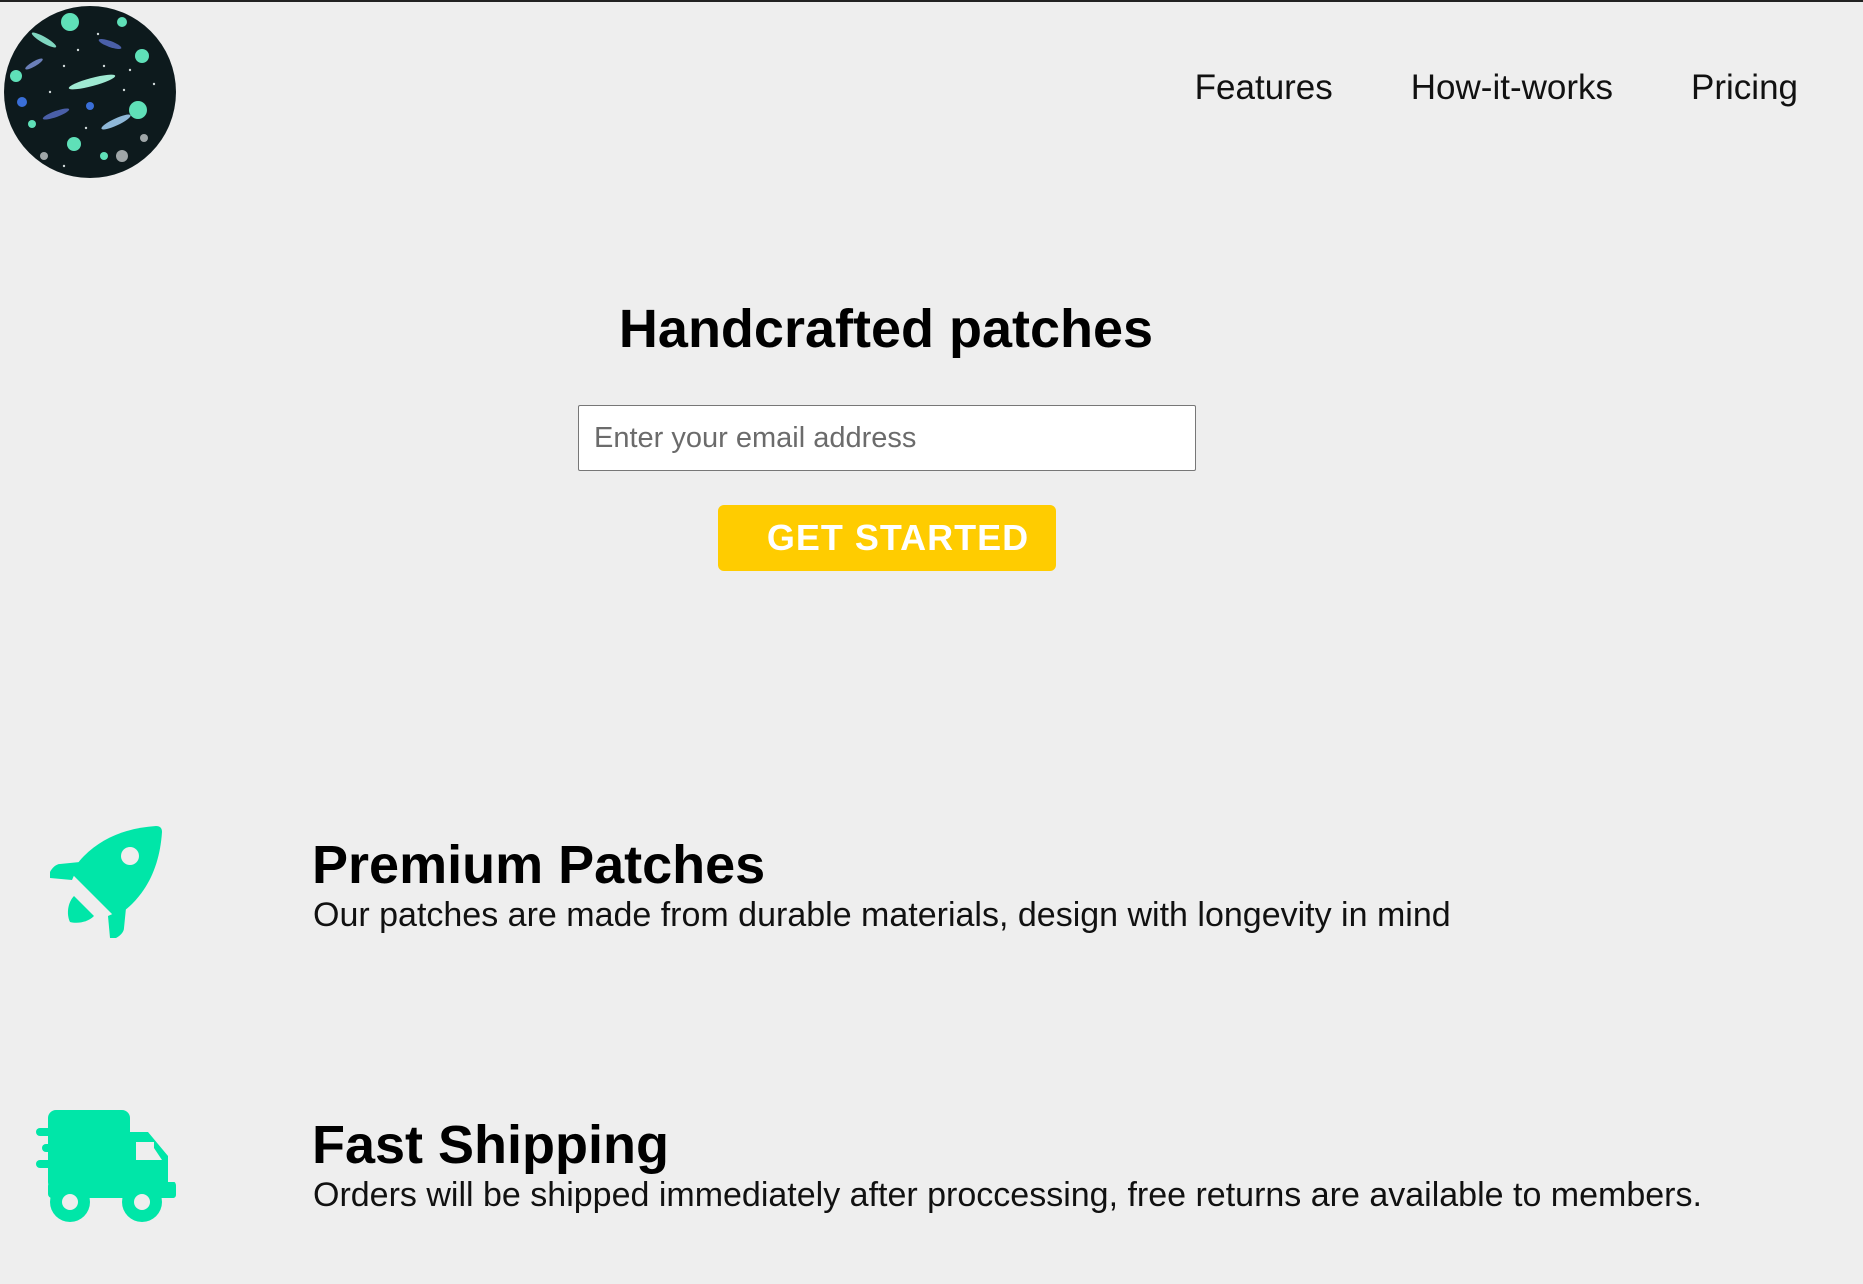 The width and height of the screenshot is (1863, 1284). I want to click on email-input, so click(887, 438).